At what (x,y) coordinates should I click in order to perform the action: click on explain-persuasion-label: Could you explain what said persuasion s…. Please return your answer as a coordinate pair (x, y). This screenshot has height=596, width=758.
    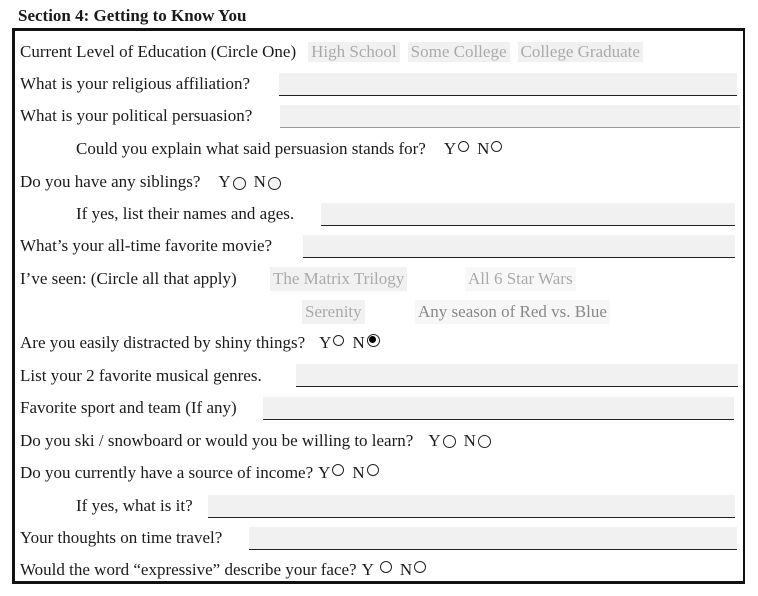
    Looking at the image, I should click on (251, 148).